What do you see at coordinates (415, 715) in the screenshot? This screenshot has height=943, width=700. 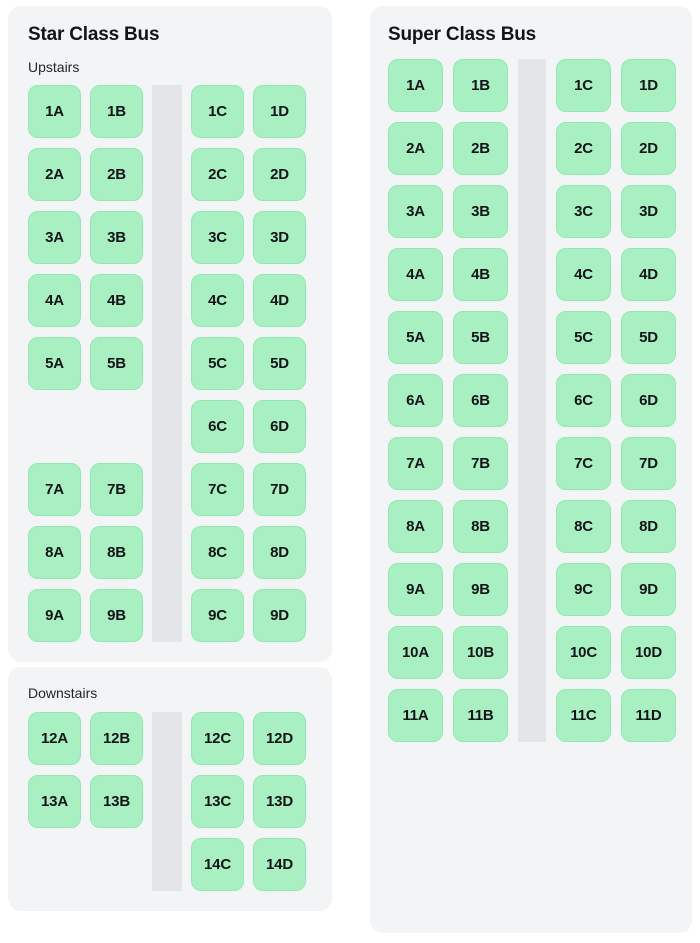 I see `seat-11A: 11A` at bounding box center [415, 715].